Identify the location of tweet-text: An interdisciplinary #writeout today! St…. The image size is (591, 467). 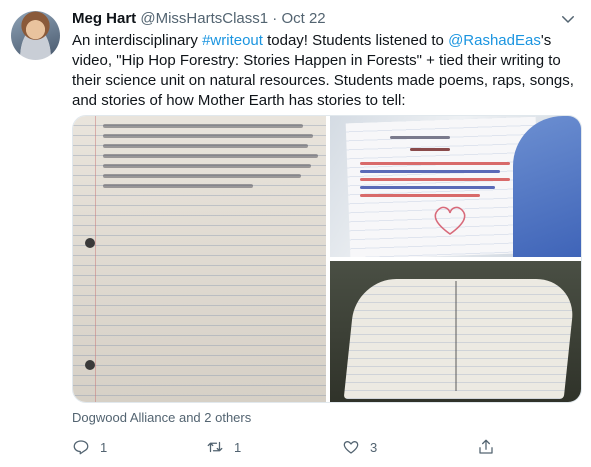
(327, 71).